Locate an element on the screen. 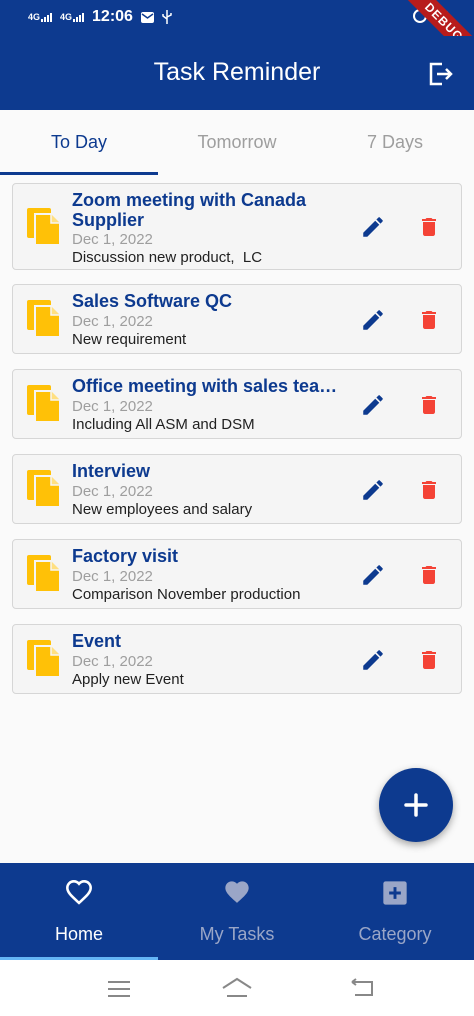 This screenshot has height=1016, width=474. message-icon is located at coordinates (147, 17).